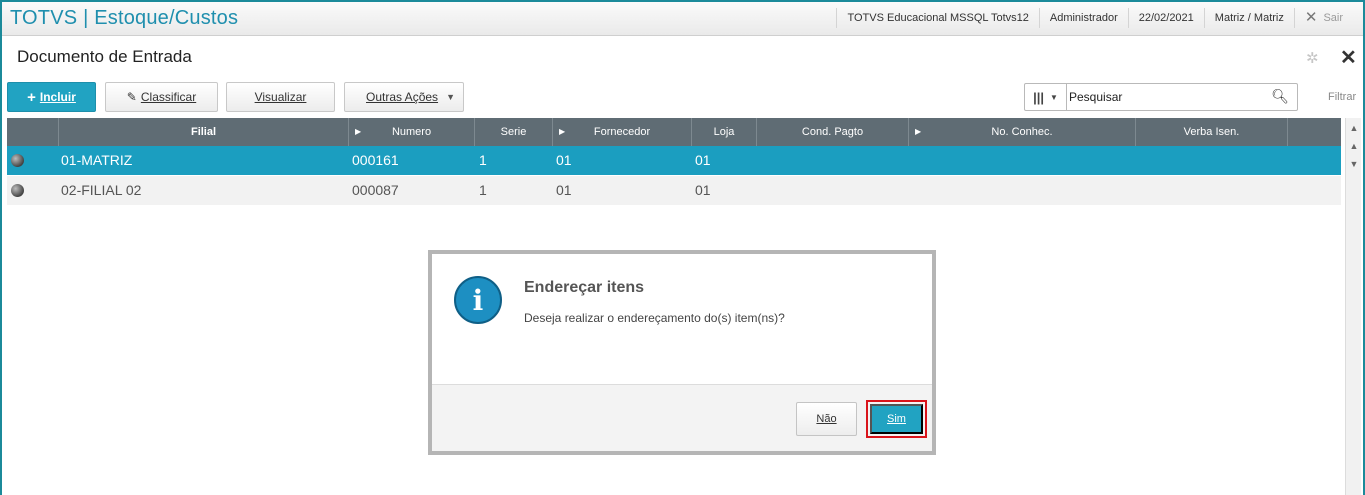 This screenshot has width=1365, height=495. I want to click on vertical-scrollbar: ▲ ▲ ▼, so click(1353, 306).